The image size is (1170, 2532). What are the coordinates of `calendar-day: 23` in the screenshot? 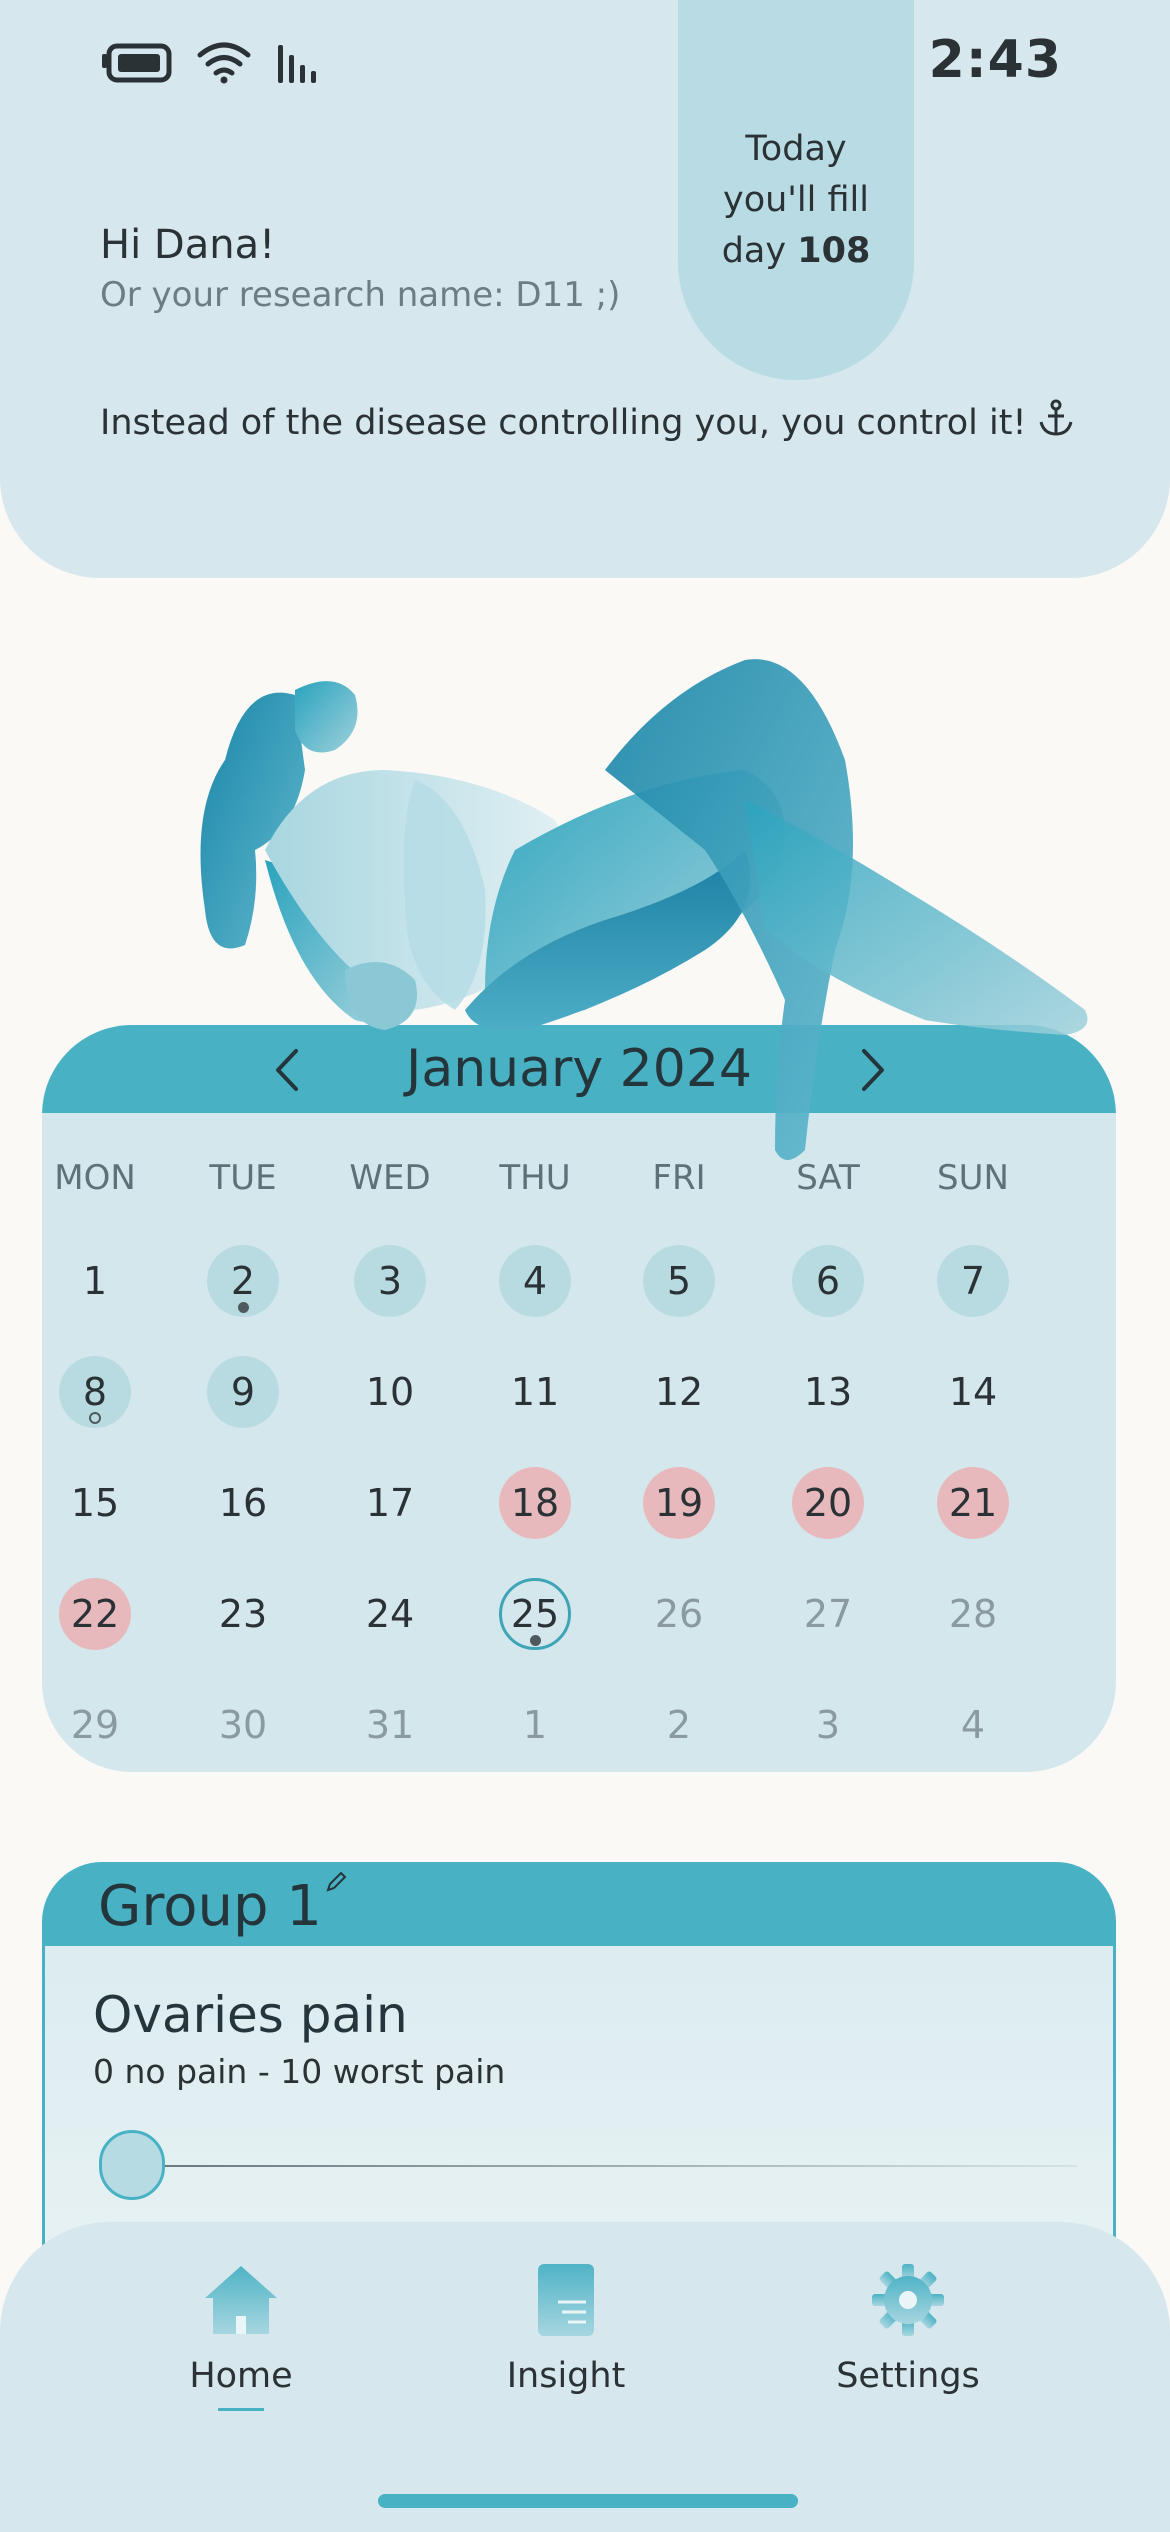 It's located at (243, 1614).